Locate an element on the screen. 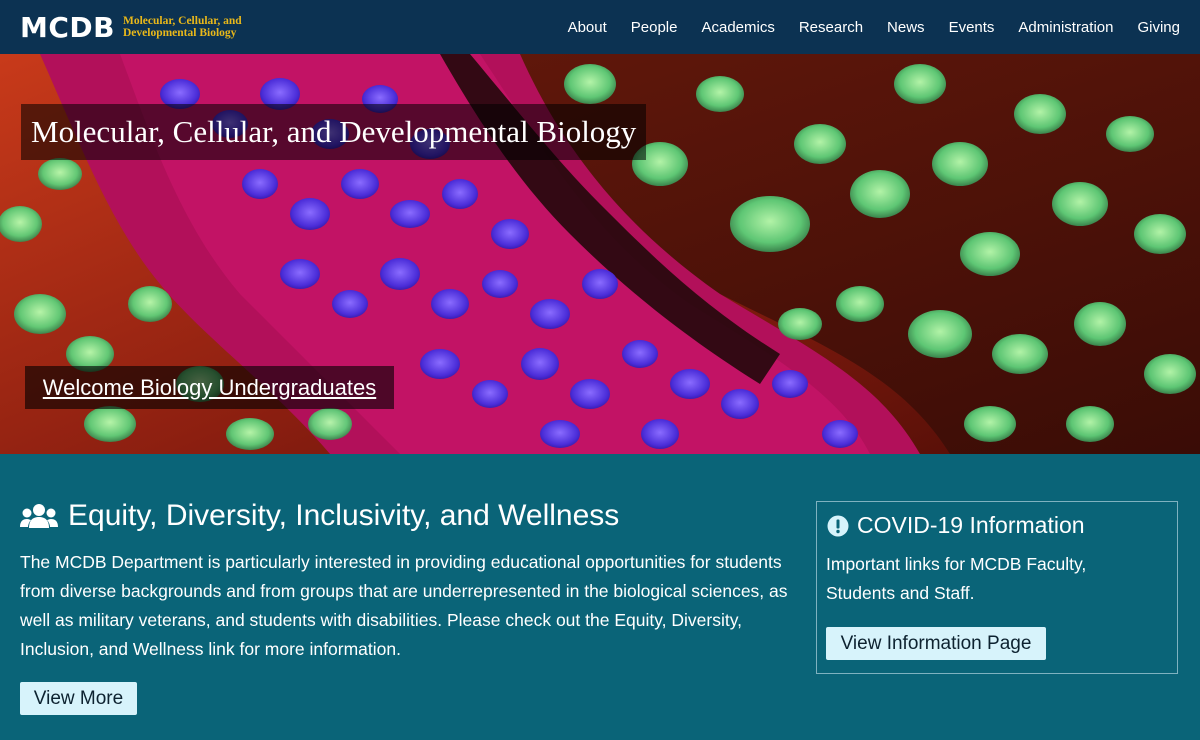 The width and height of the screenshot is (1200, 740). welcome-undergrad-link: Welcome Biology Undergraduates is located at coordinates (209, 387).